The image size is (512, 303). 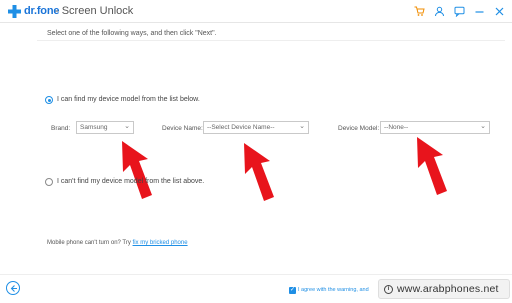 I want to click on footer-divider, so click(x=256, y=274).